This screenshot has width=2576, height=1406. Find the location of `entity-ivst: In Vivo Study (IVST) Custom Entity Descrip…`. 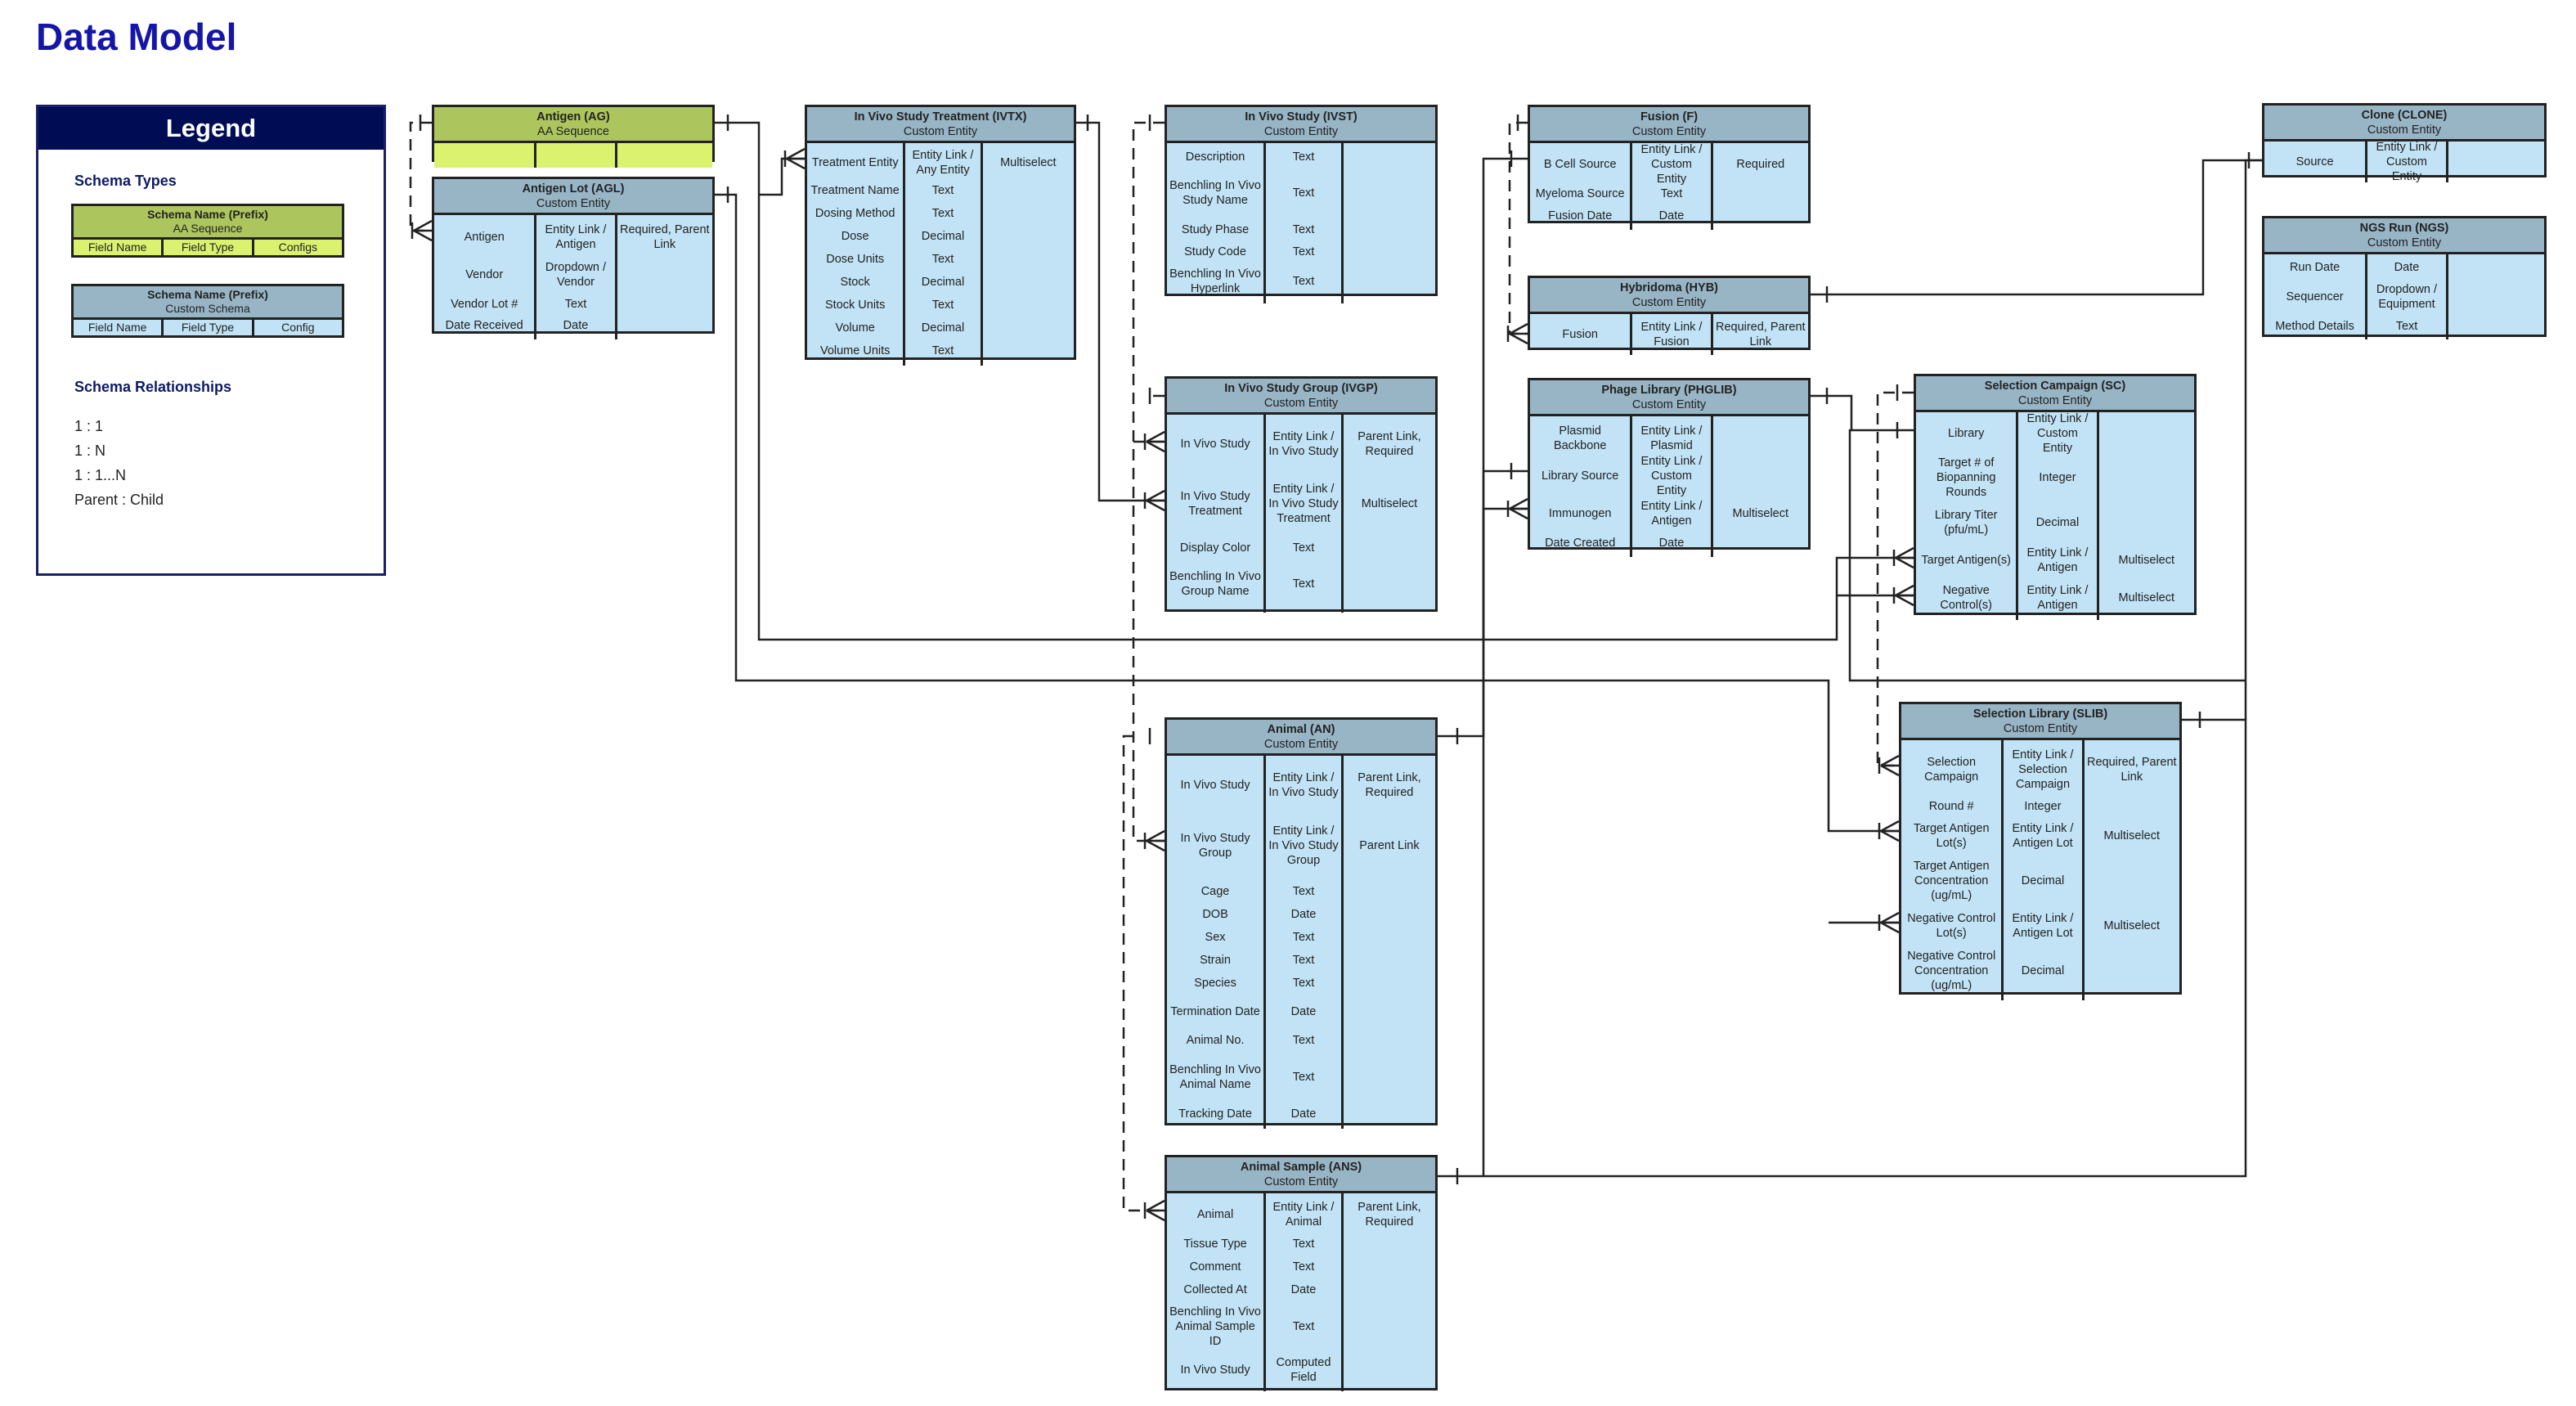

entity-ivst: In Vivo Study (IVST) Custom Entity Descrip… is located at coordinates (1301, 204).